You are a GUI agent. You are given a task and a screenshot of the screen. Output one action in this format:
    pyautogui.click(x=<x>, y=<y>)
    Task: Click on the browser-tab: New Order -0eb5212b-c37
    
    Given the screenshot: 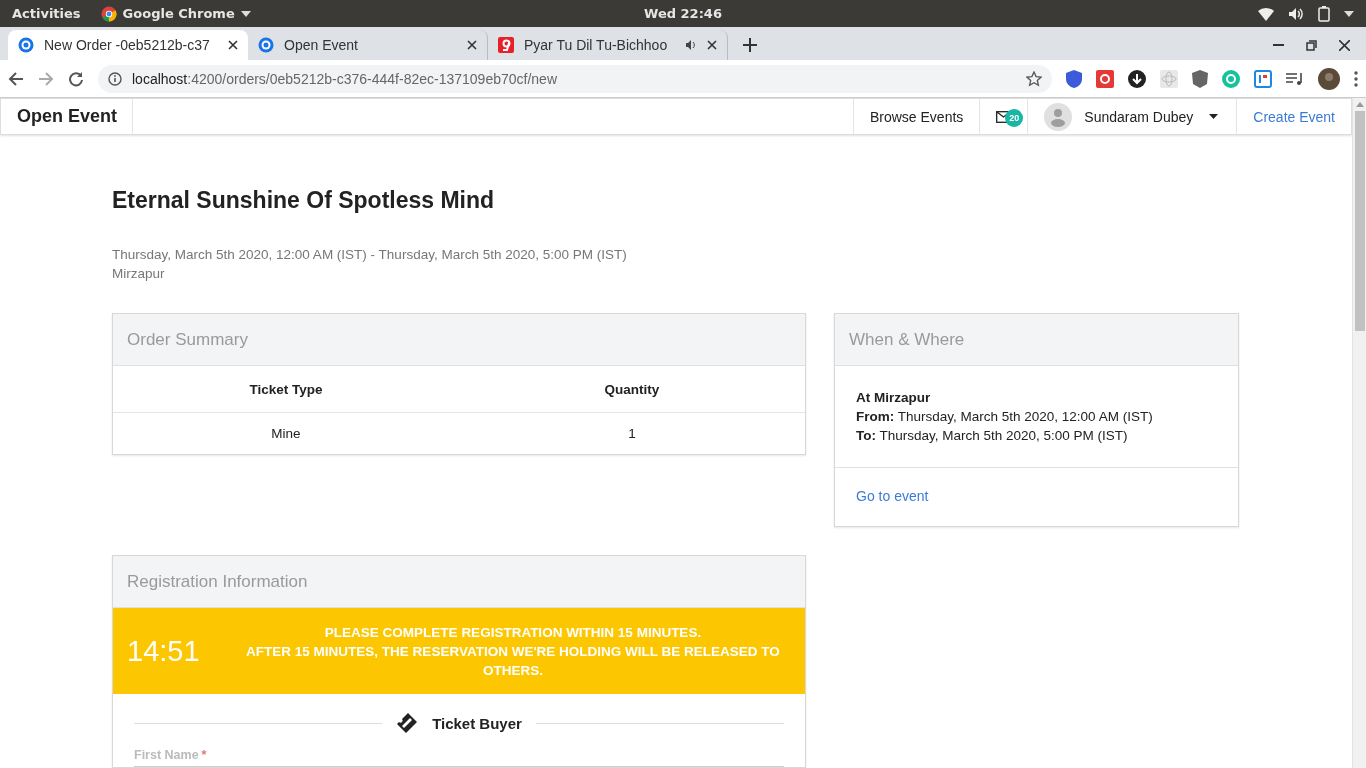 What is the action you would take?
    pyautogui.click(x=128, y=45)
    